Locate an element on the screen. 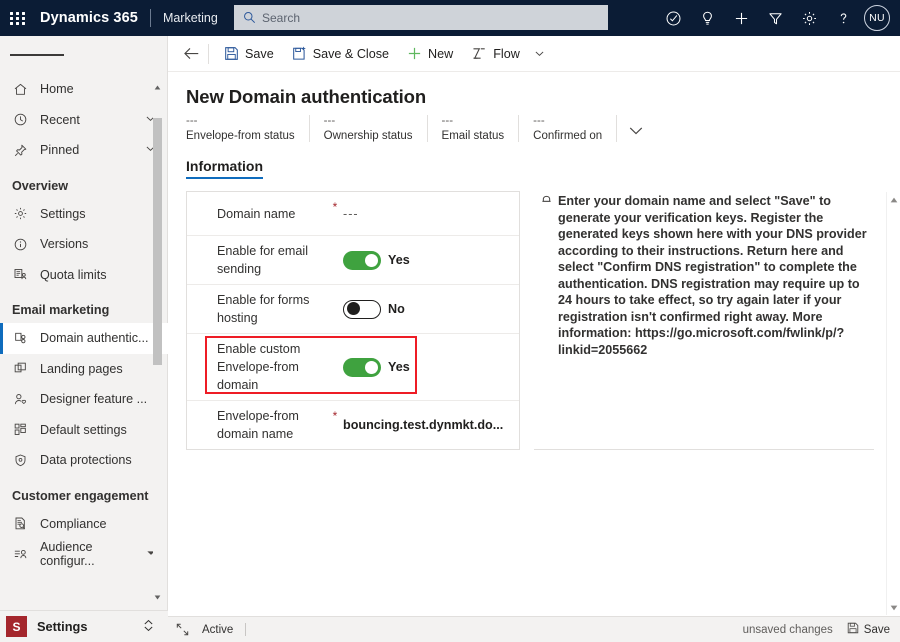 This screenshot has width=900, height=642. person-heart-icon is located at coordinates (20, 399).